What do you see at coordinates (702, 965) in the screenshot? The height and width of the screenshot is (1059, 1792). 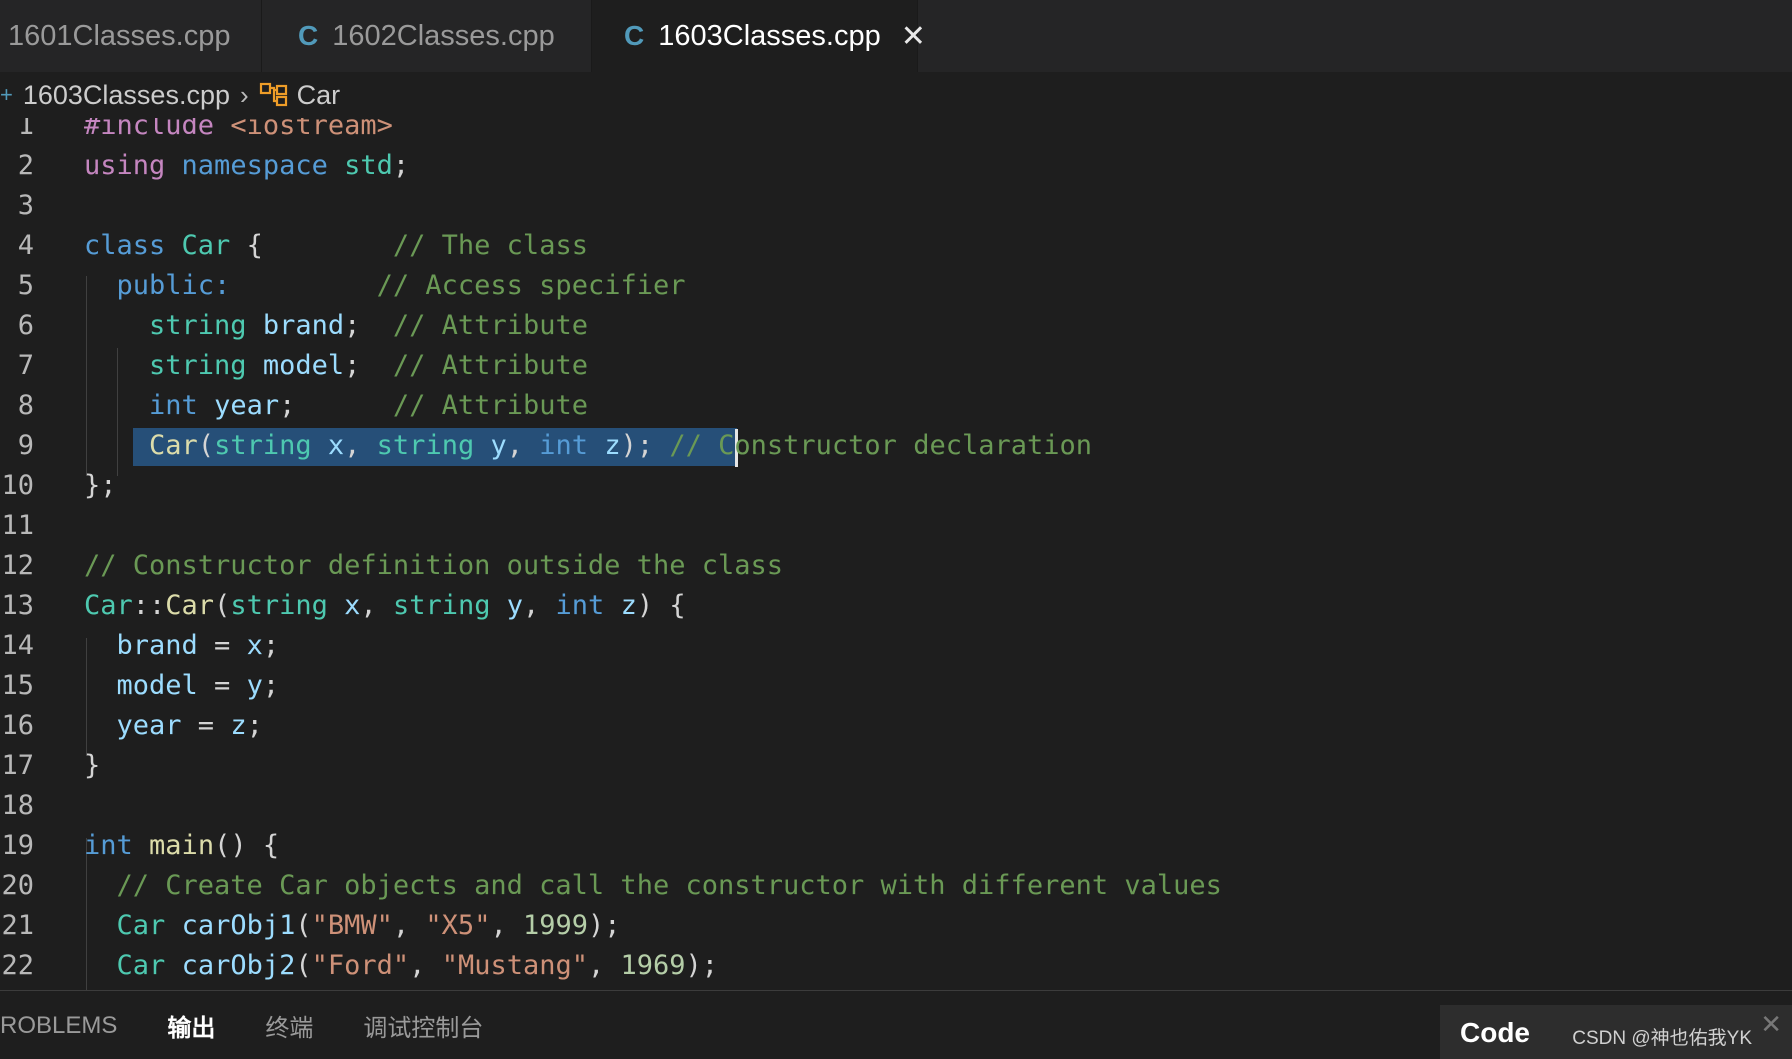 I see `code-token: );` at bounding box center [702, 965].